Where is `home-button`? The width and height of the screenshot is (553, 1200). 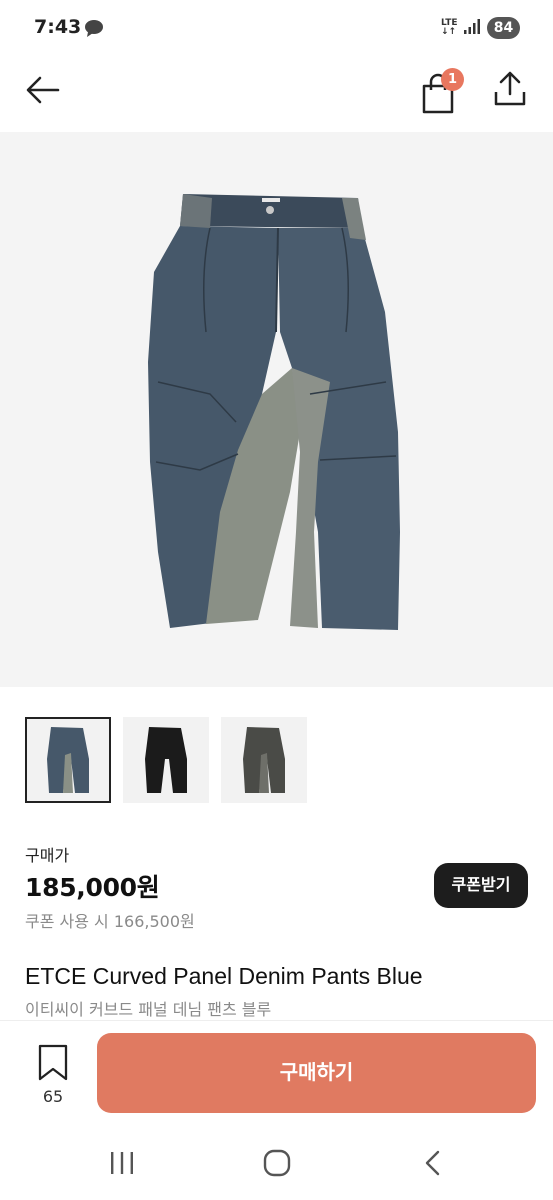 home-button is located at coordinates (277, 1165).